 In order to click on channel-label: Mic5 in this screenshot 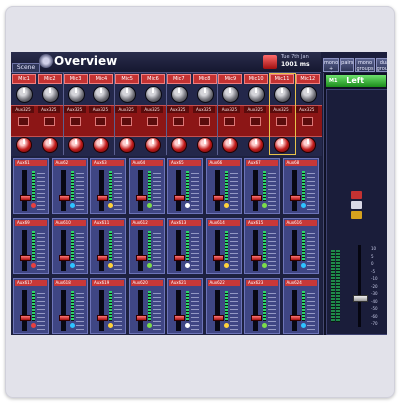, I will do `click(127, 79)`.